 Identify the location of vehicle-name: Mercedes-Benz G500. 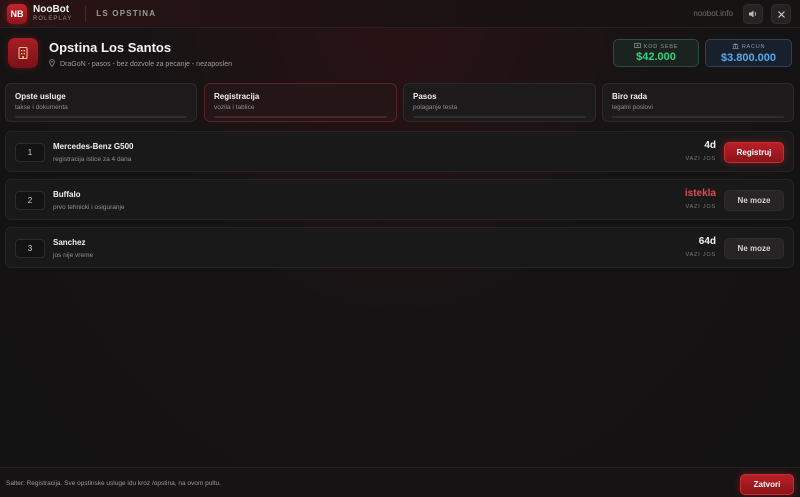
(93, 146).